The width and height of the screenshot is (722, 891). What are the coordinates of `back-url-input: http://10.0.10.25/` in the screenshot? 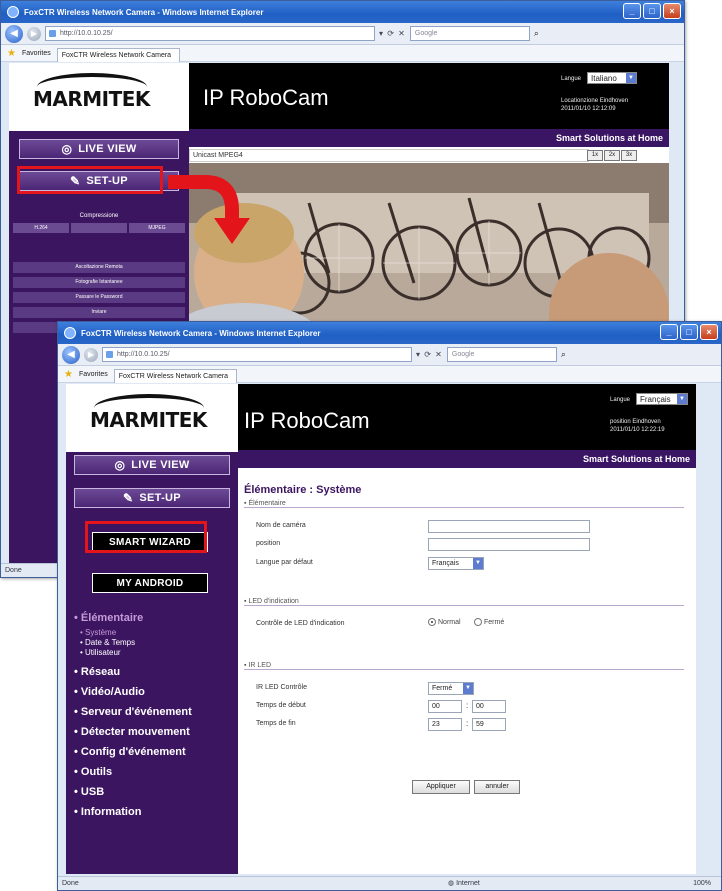 It's located at (210, 33).